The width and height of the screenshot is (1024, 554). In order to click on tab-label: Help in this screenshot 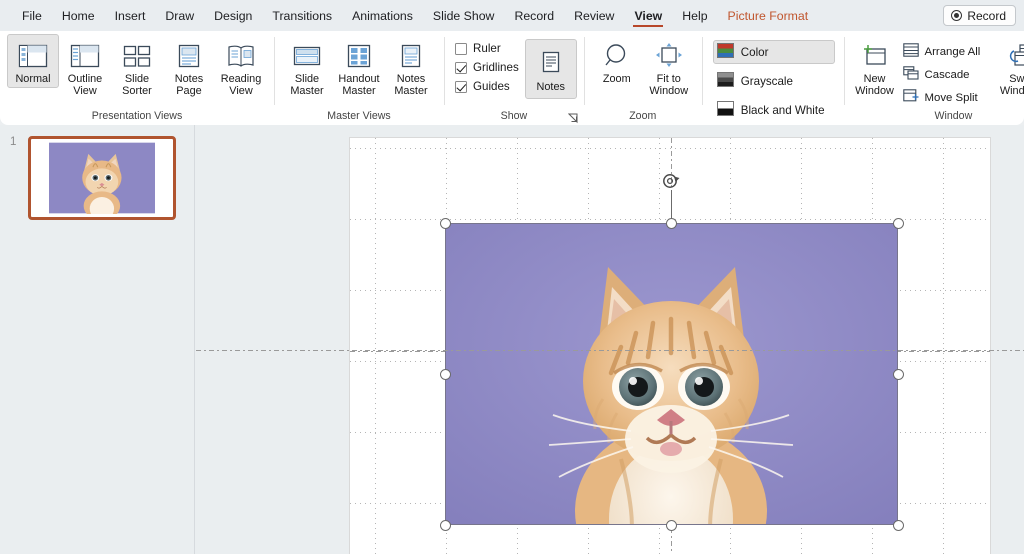, I will do `click(695, 15)`.